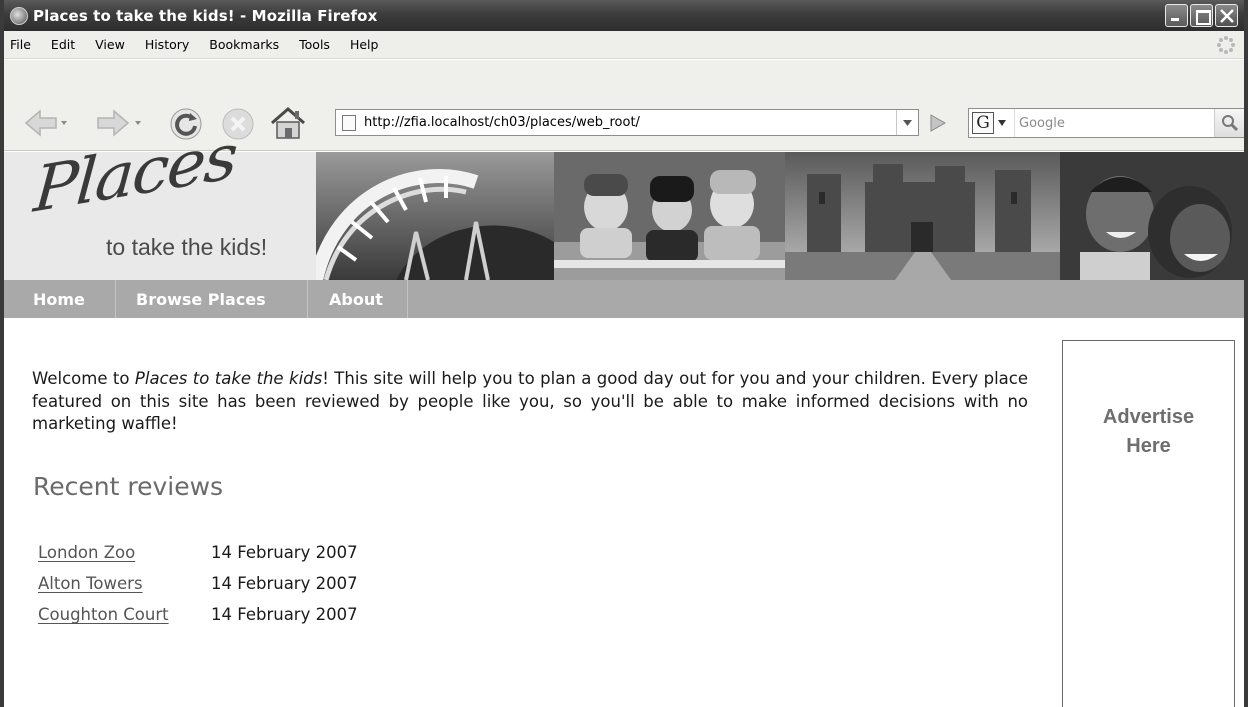  Describe the element at coordinates (314, 44) in the screenshot. I see `menu-tools: Tools` at that location.